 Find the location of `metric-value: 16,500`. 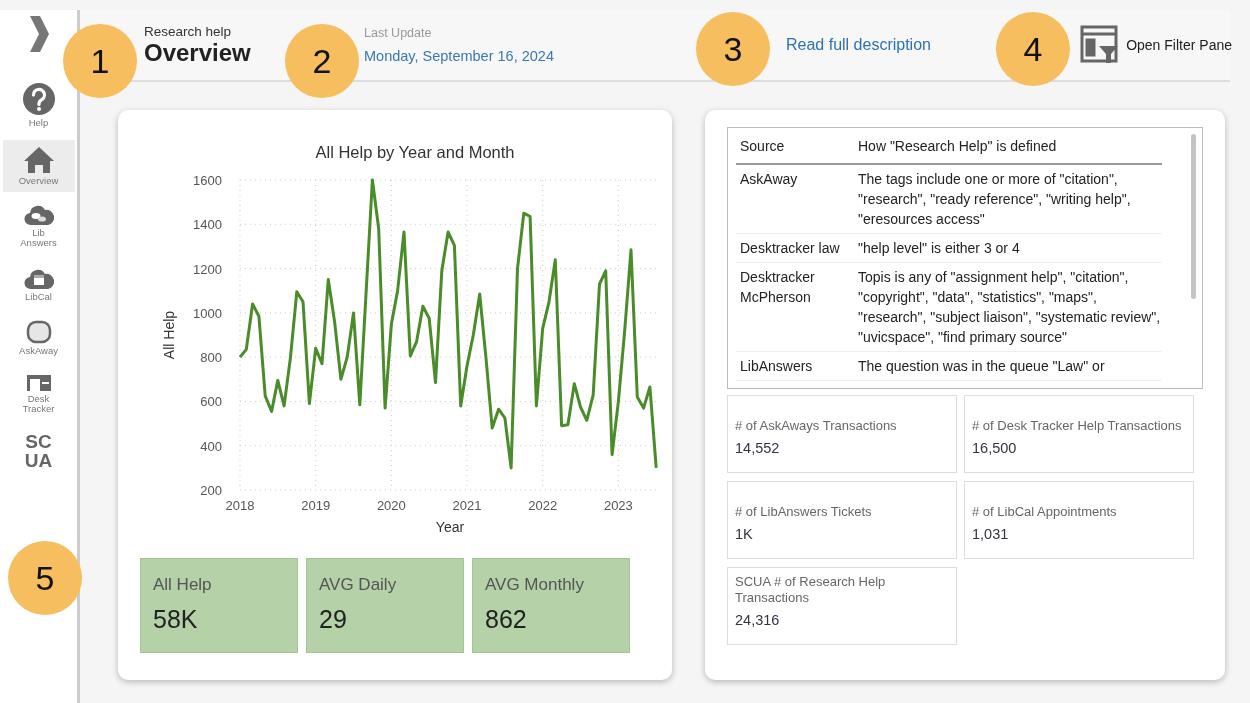

metric-value: 16,500 is located at coordinates (995, 448).